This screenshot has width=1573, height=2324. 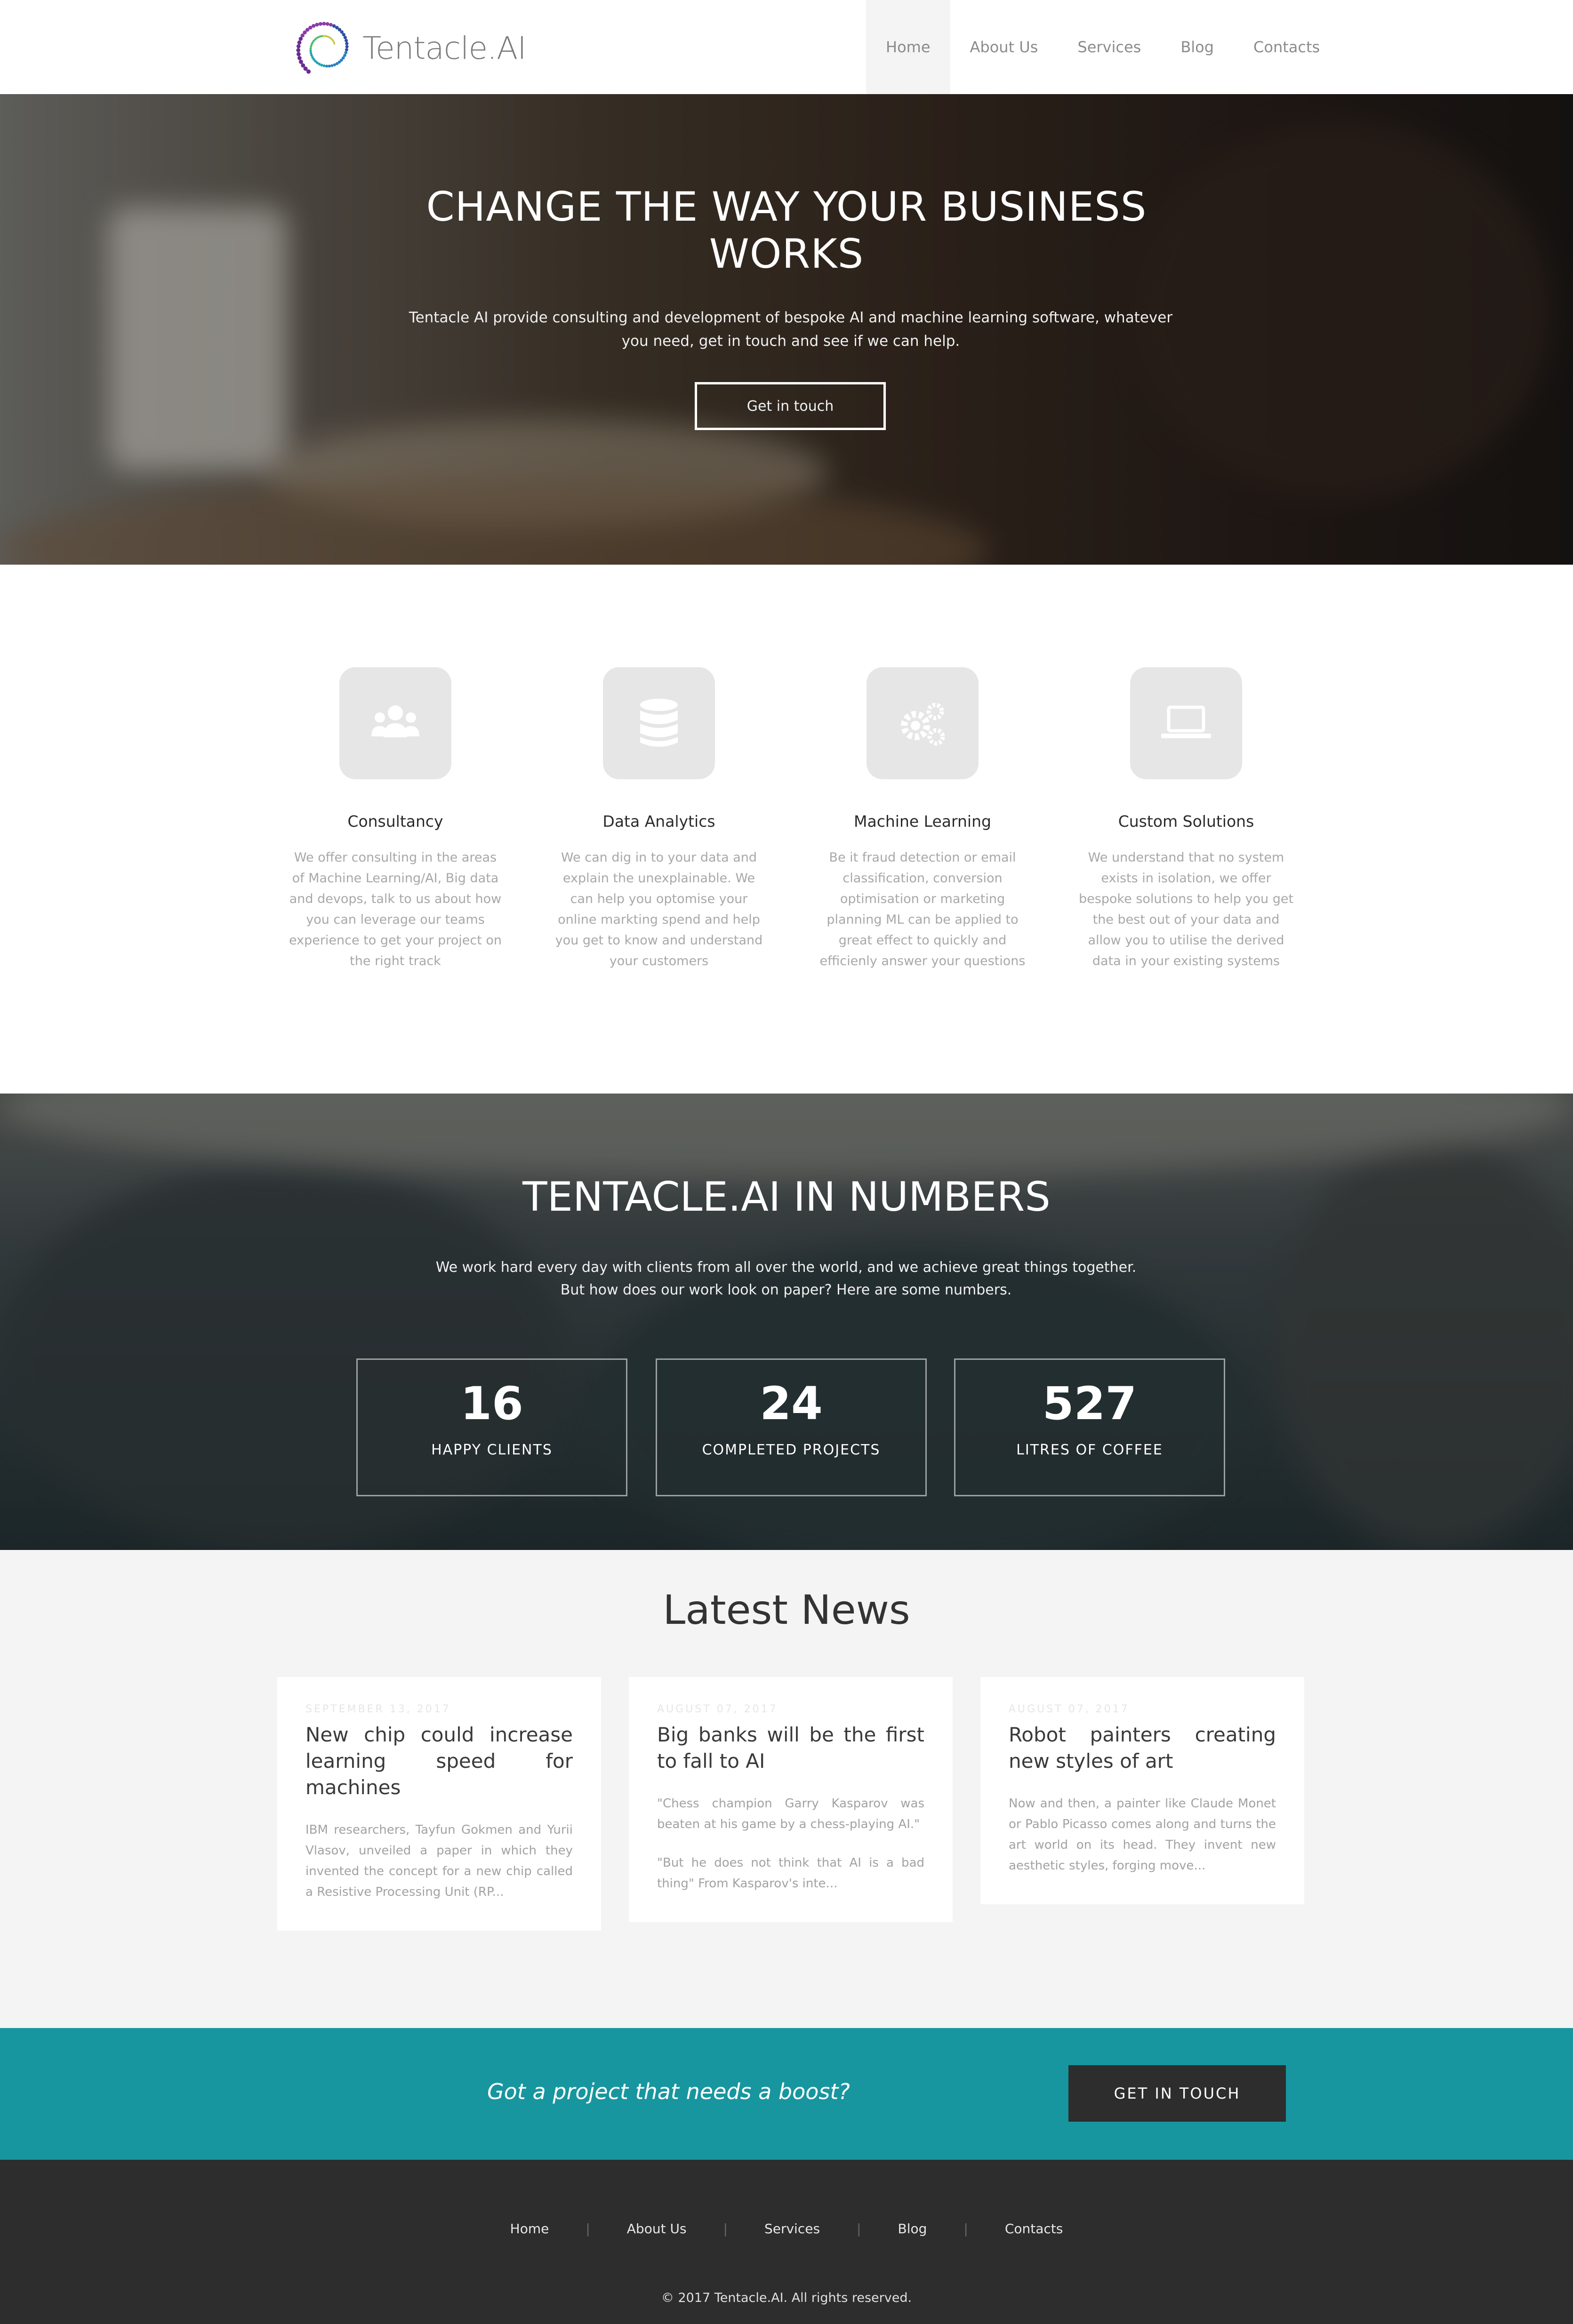 I want to click on stat-value: 16, so click(x=491, y=1403).